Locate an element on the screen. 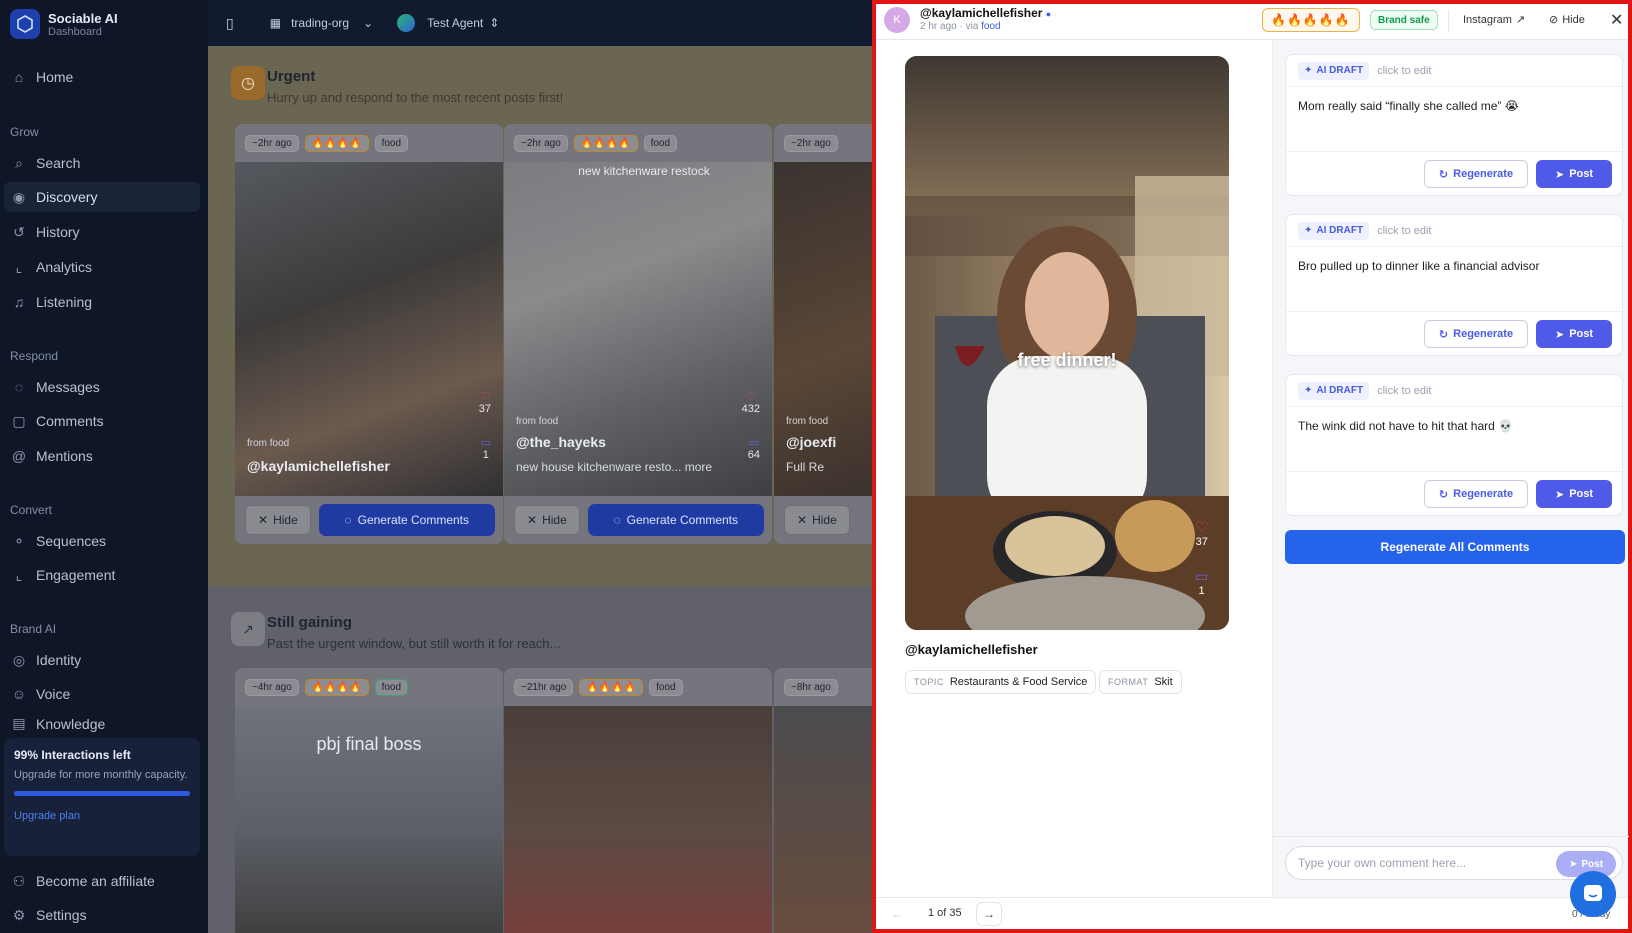 The width and height of the screenshot is (1632, 933). verified-icon: ● is located at coordinates (1048, 14).